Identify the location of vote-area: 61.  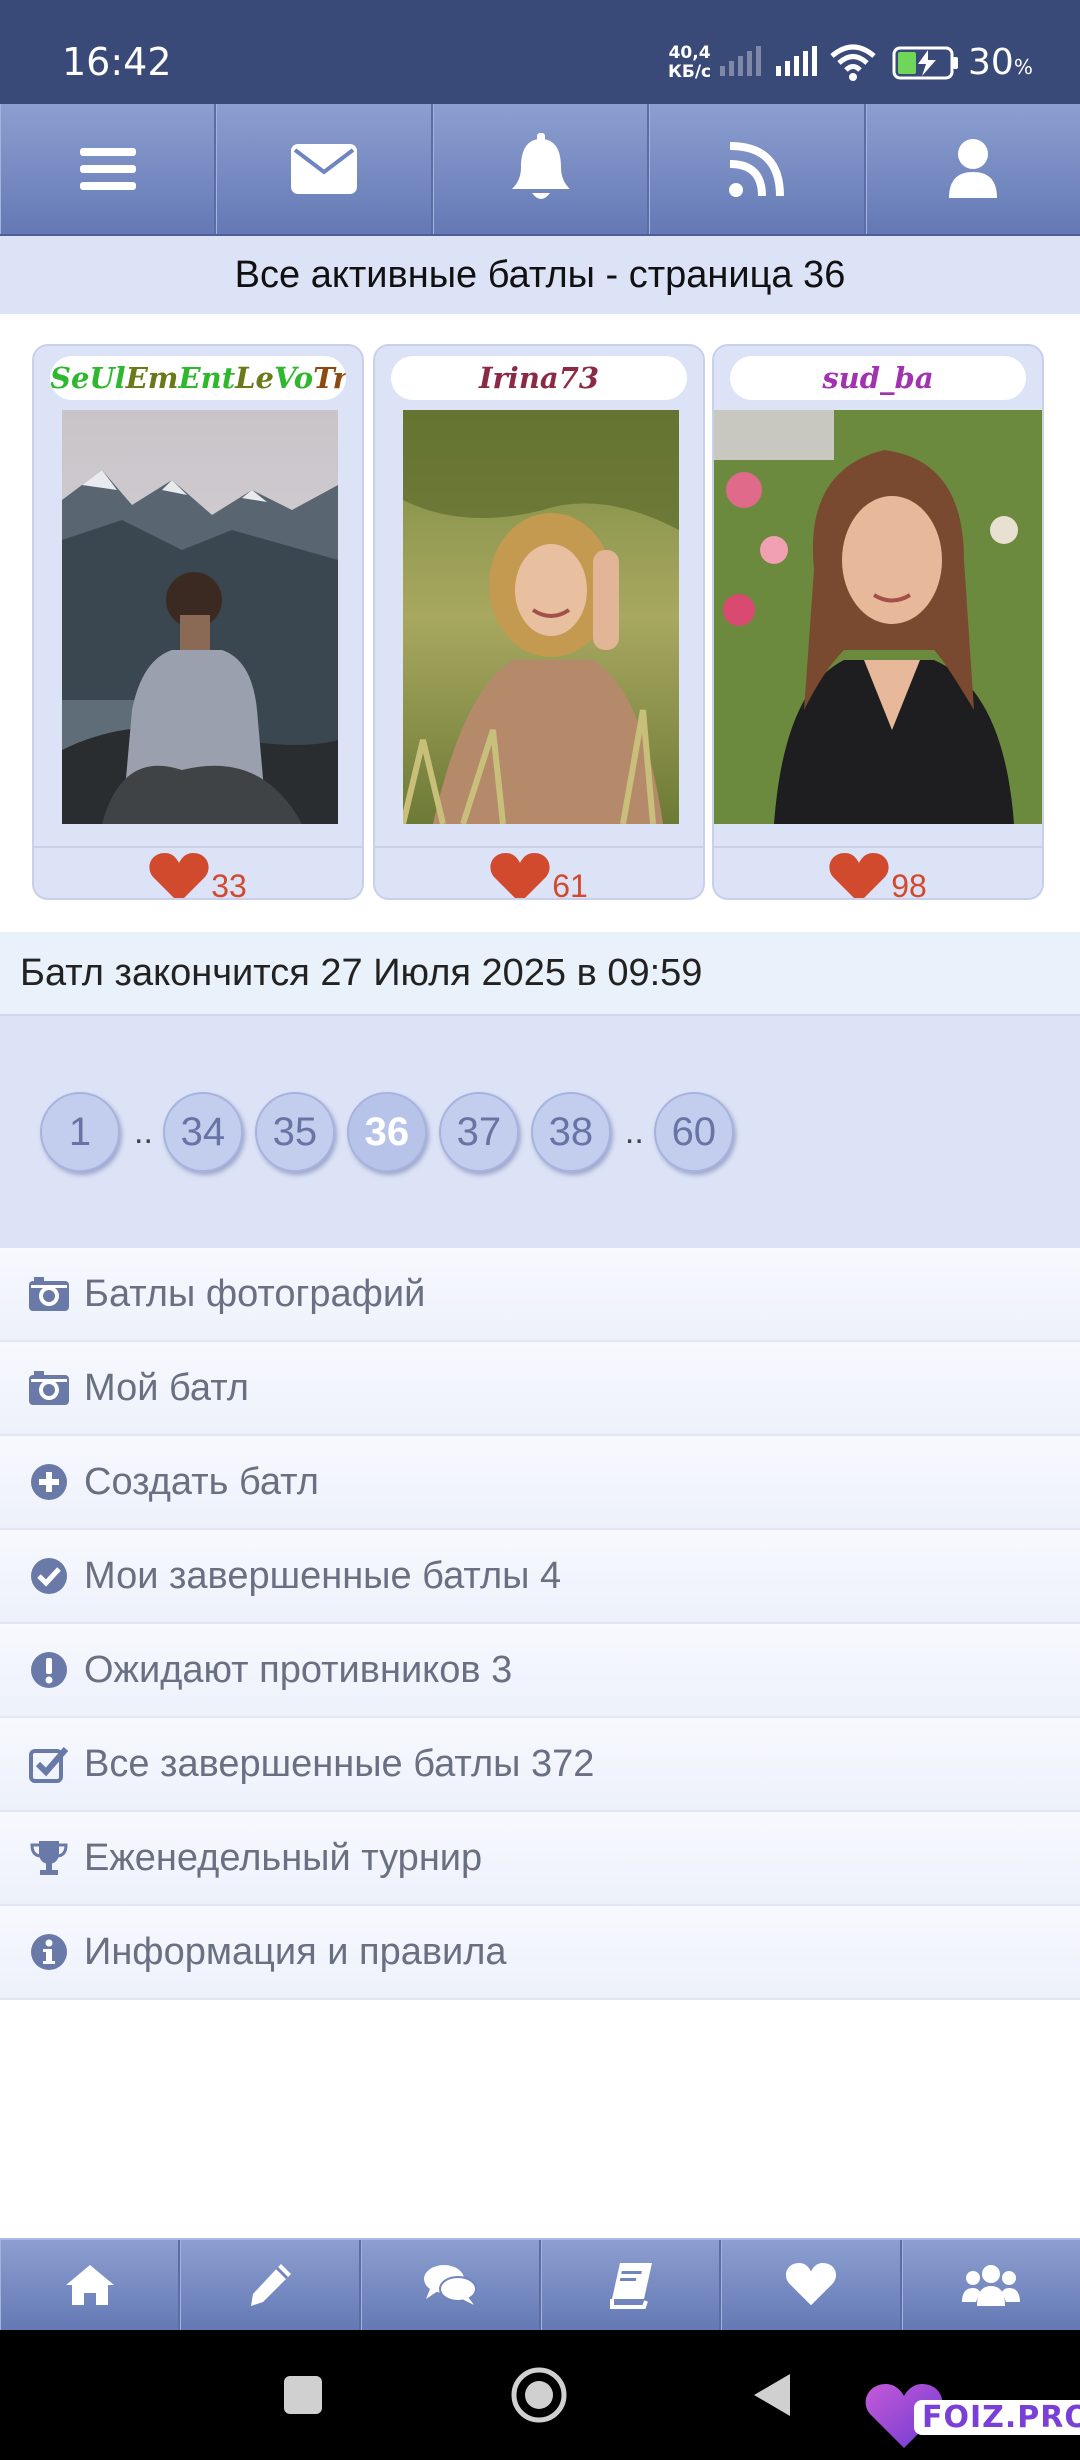
(539, 876).